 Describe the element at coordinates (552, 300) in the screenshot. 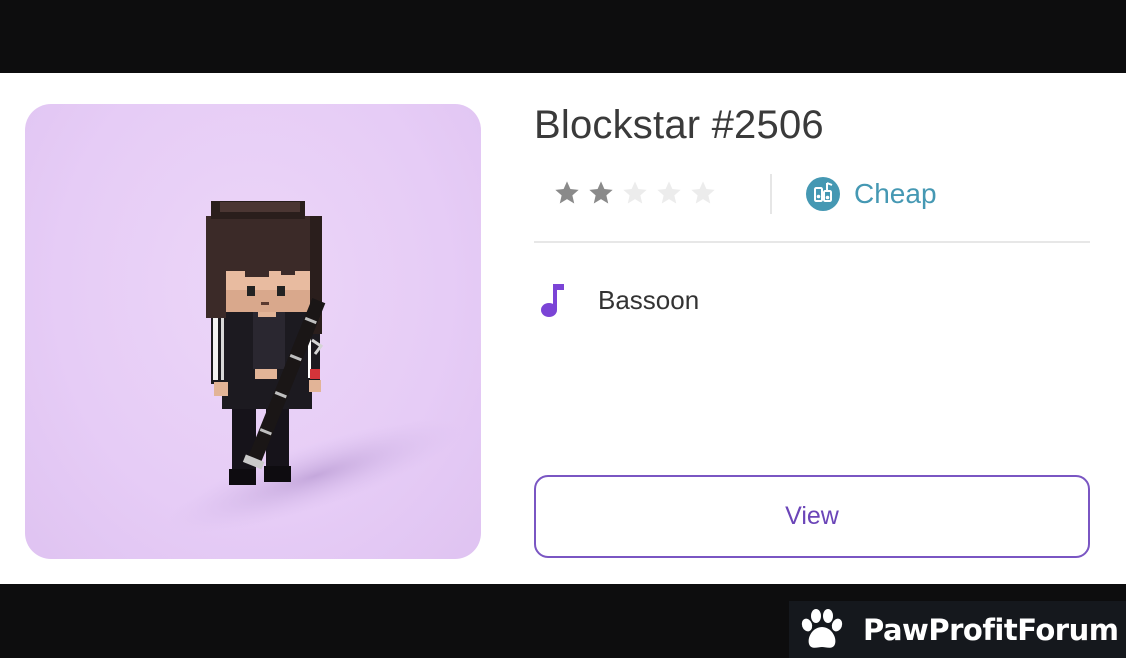

I see `music-note-icon` at that location.